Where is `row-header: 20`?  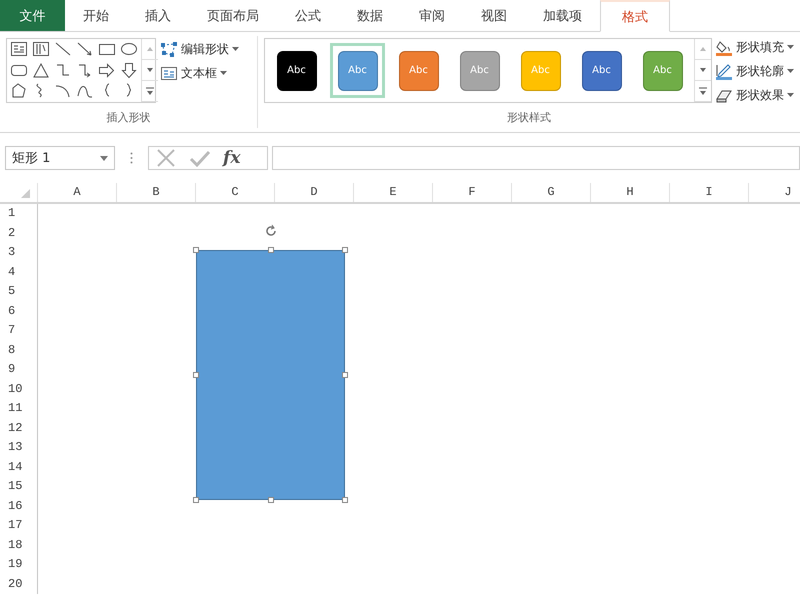 row-header: 20 is located at coordinates (18, 584).